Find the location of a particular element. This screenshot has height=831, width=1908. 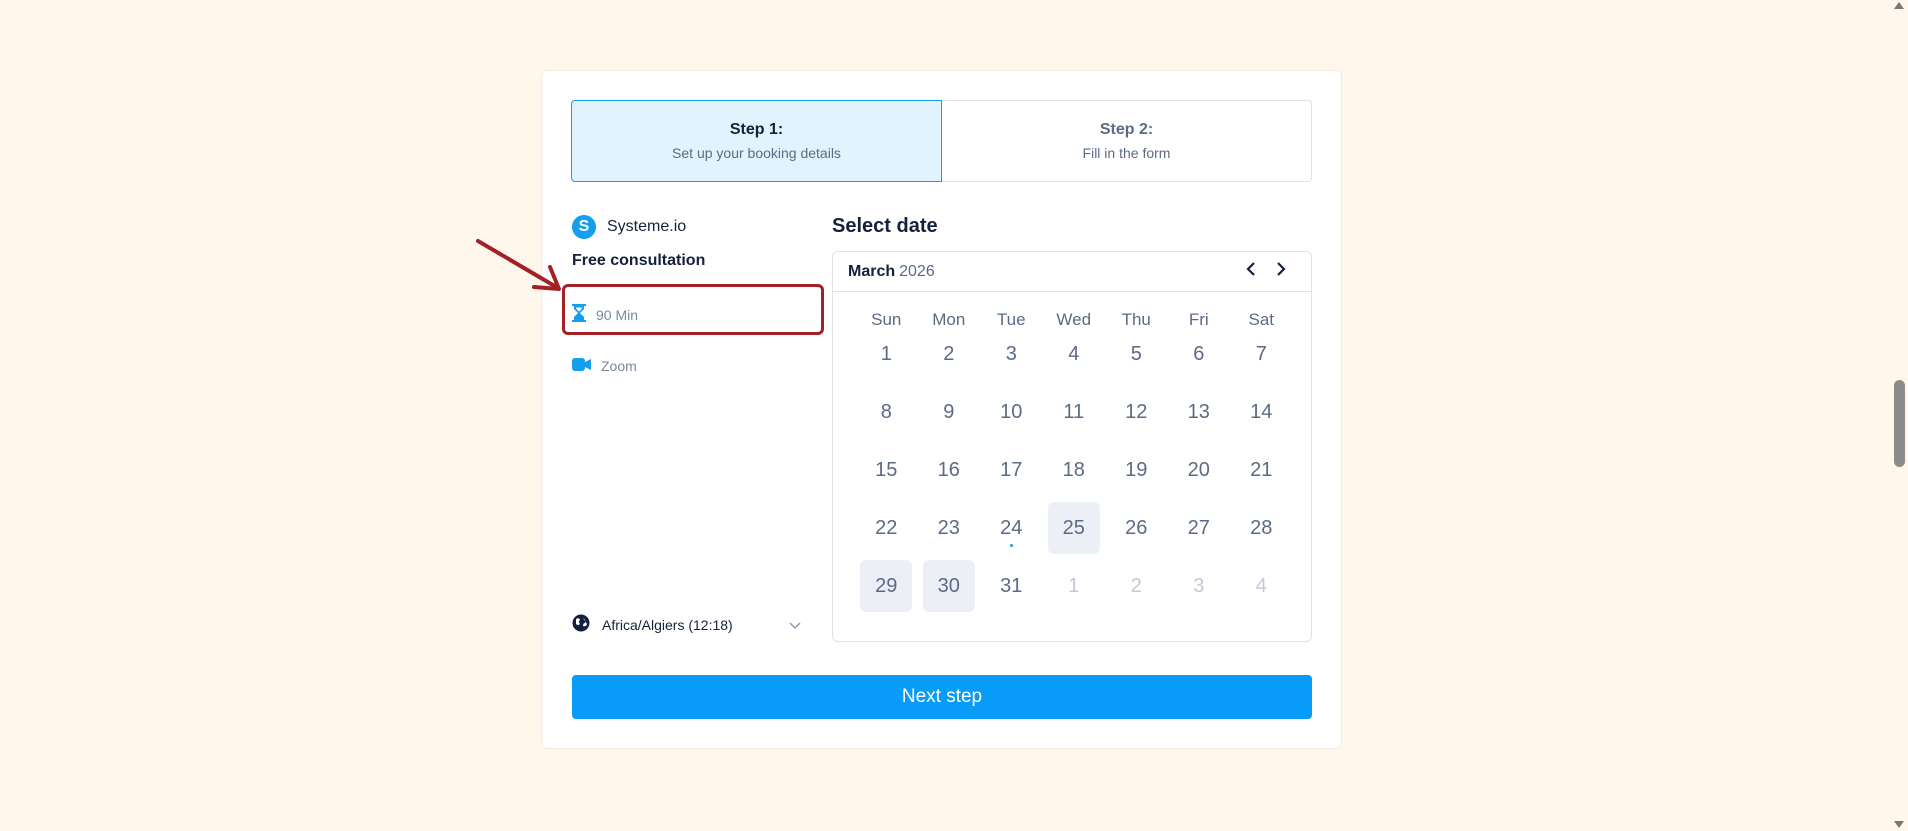

event-title: Free consultation is located at coordinates (639, 260).